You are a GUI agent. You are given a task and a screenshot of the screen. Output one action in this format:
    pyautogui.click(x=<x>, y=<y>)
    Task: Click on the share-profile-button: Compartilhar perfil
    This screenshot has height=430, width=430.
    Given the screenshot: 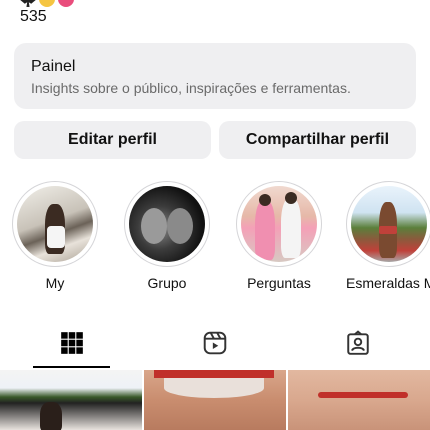 What is the action you would take?
    pyautogui.click(x=317, y=140)
    